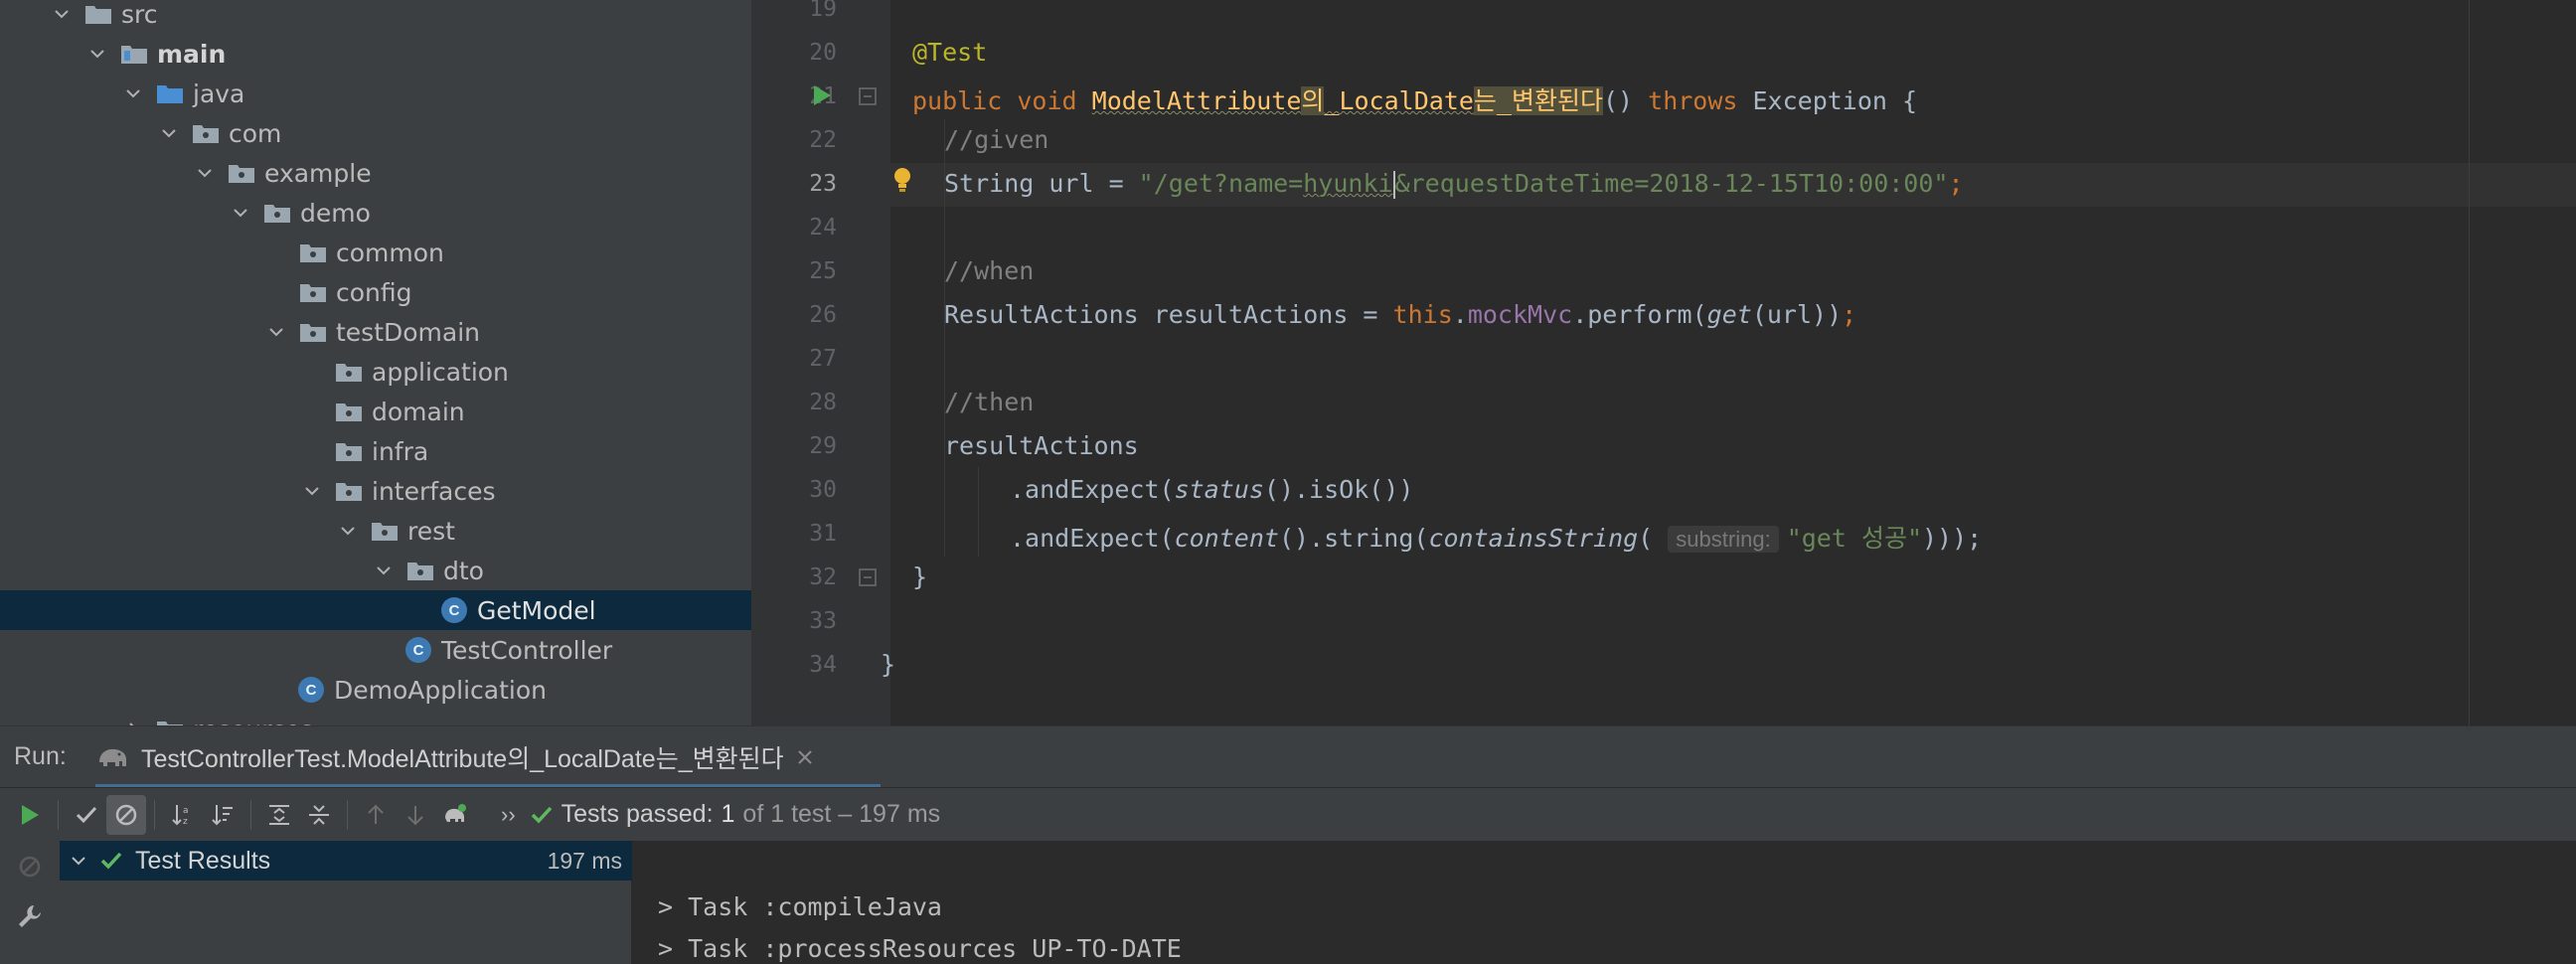 This screenshot has width=2576, height=964. Describe the element at coordinates (800, 906) in the screenshot. I see `console-line: > Task :compileJava` at that location.